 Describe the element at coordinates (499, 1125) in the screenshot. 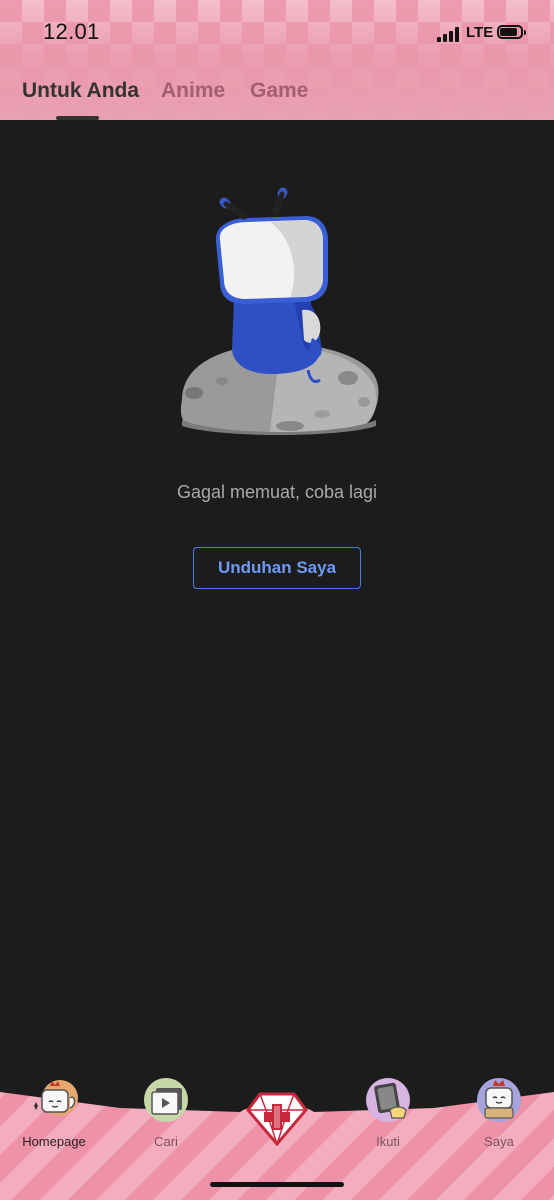

I see `nav-saya: Saya` at that location.